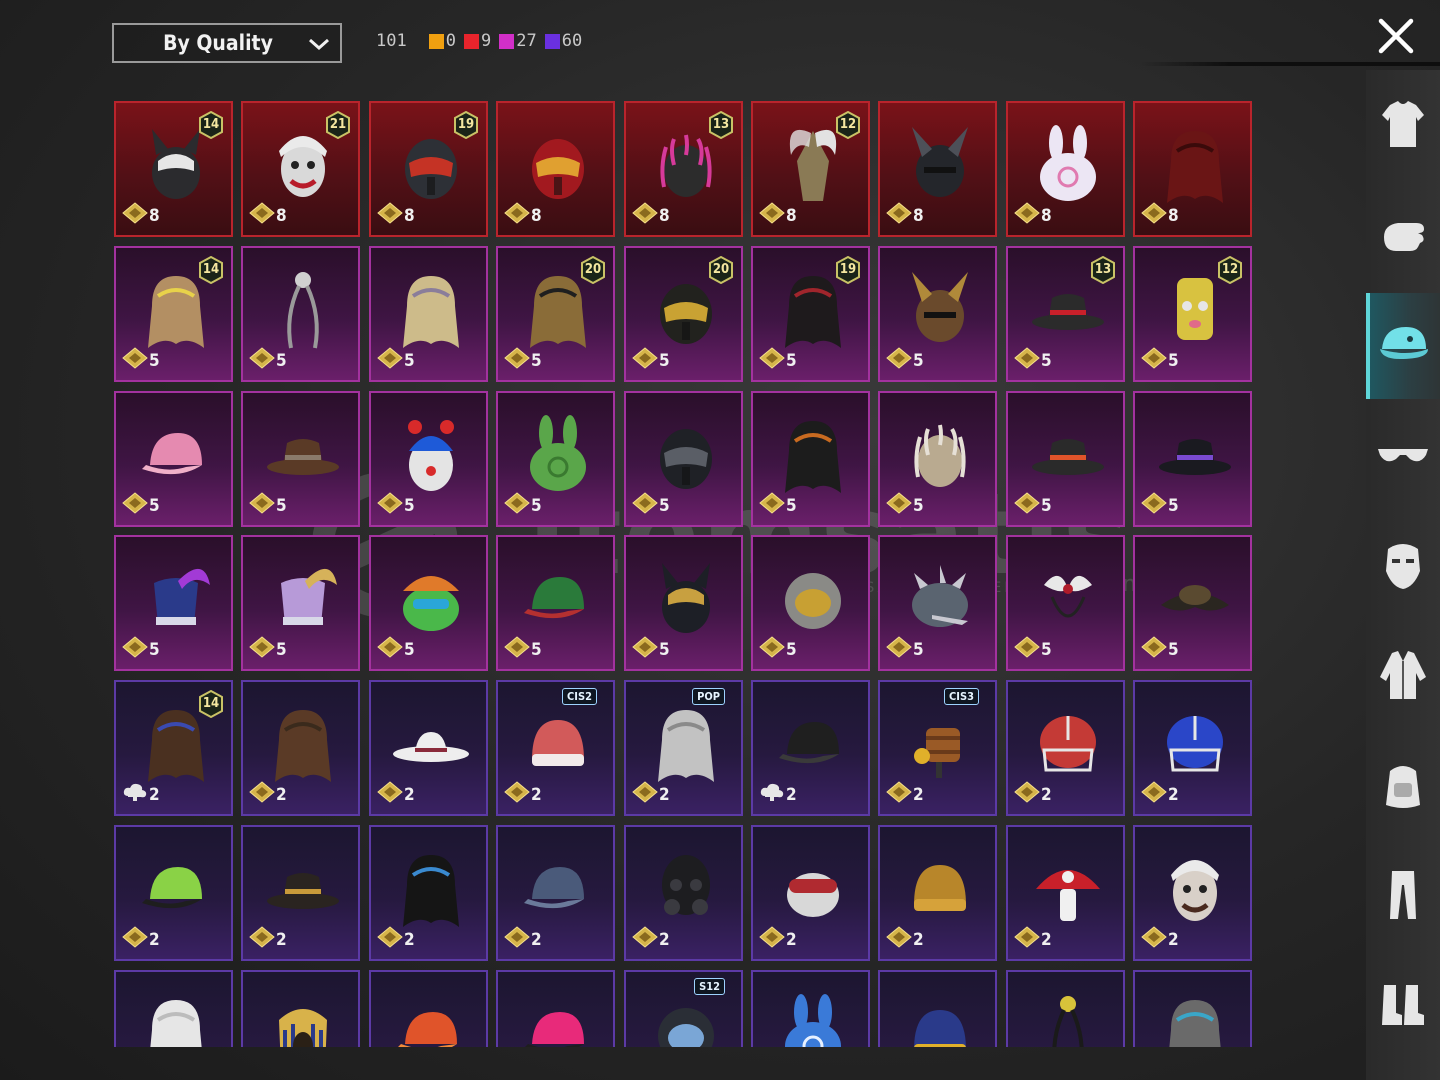 This screenshot has width=1440, height=1080. Describe the element at coordinates (1403, 126) in the screenshot. I see `sidebar-item-outfit` at that location.